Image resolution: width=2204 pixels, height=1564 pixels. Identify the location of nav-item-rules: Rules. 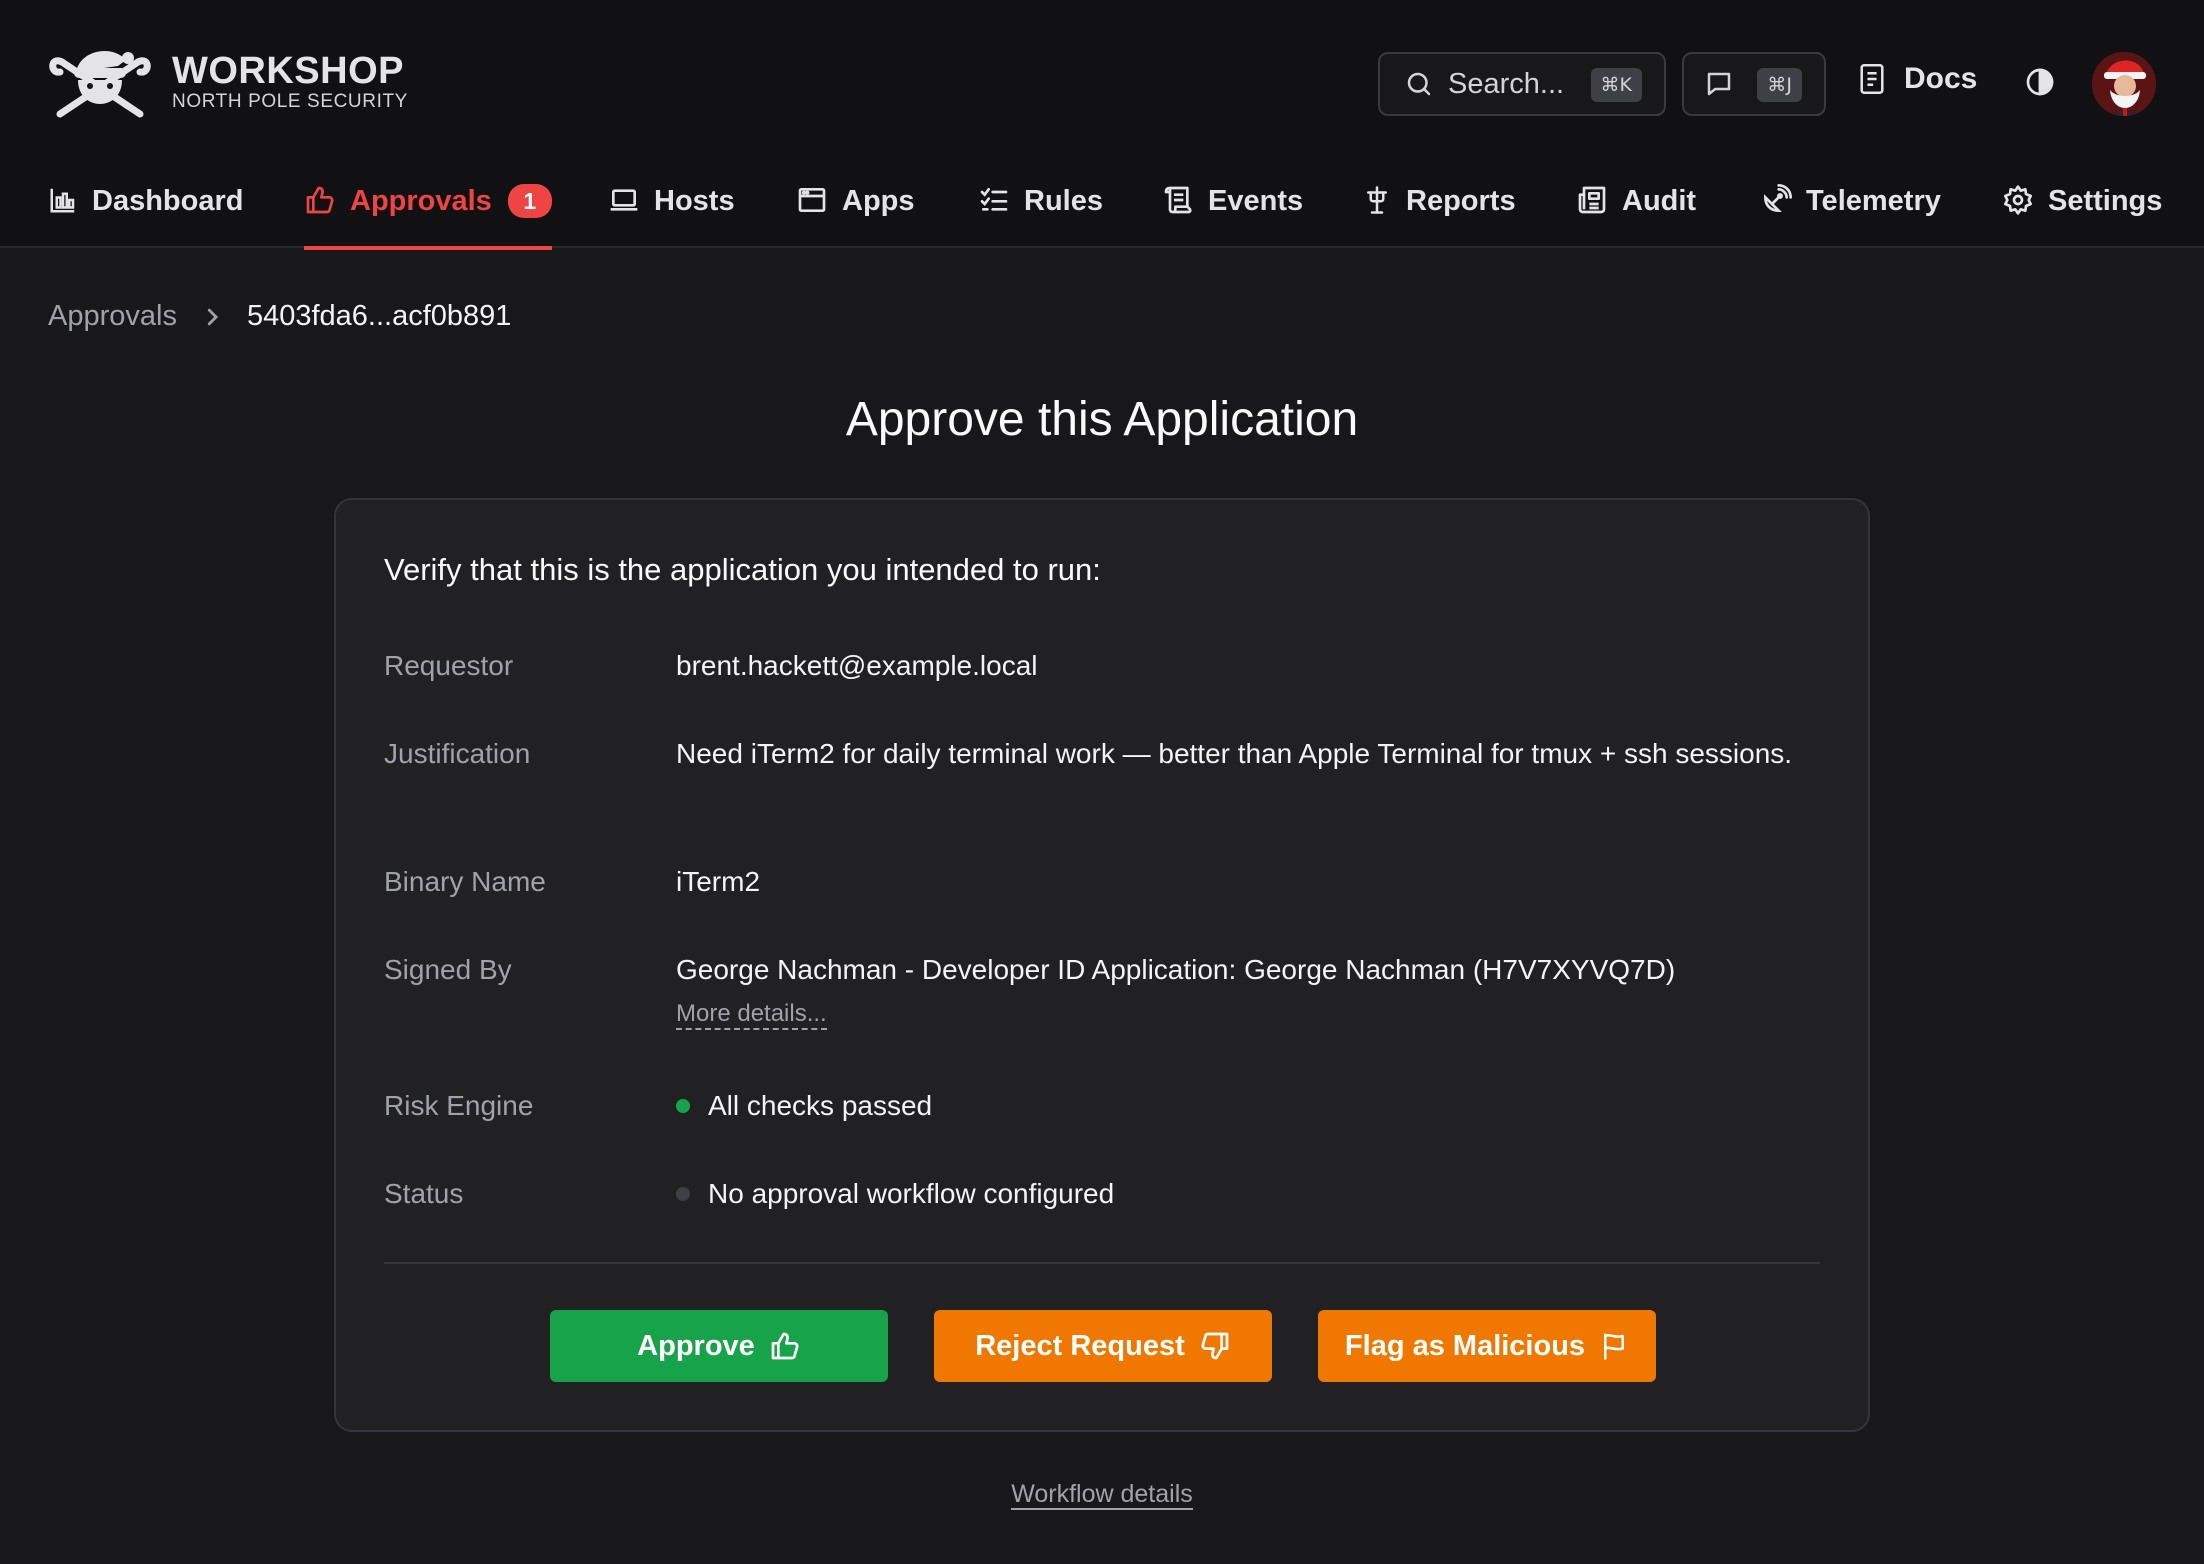
(1040, 208).